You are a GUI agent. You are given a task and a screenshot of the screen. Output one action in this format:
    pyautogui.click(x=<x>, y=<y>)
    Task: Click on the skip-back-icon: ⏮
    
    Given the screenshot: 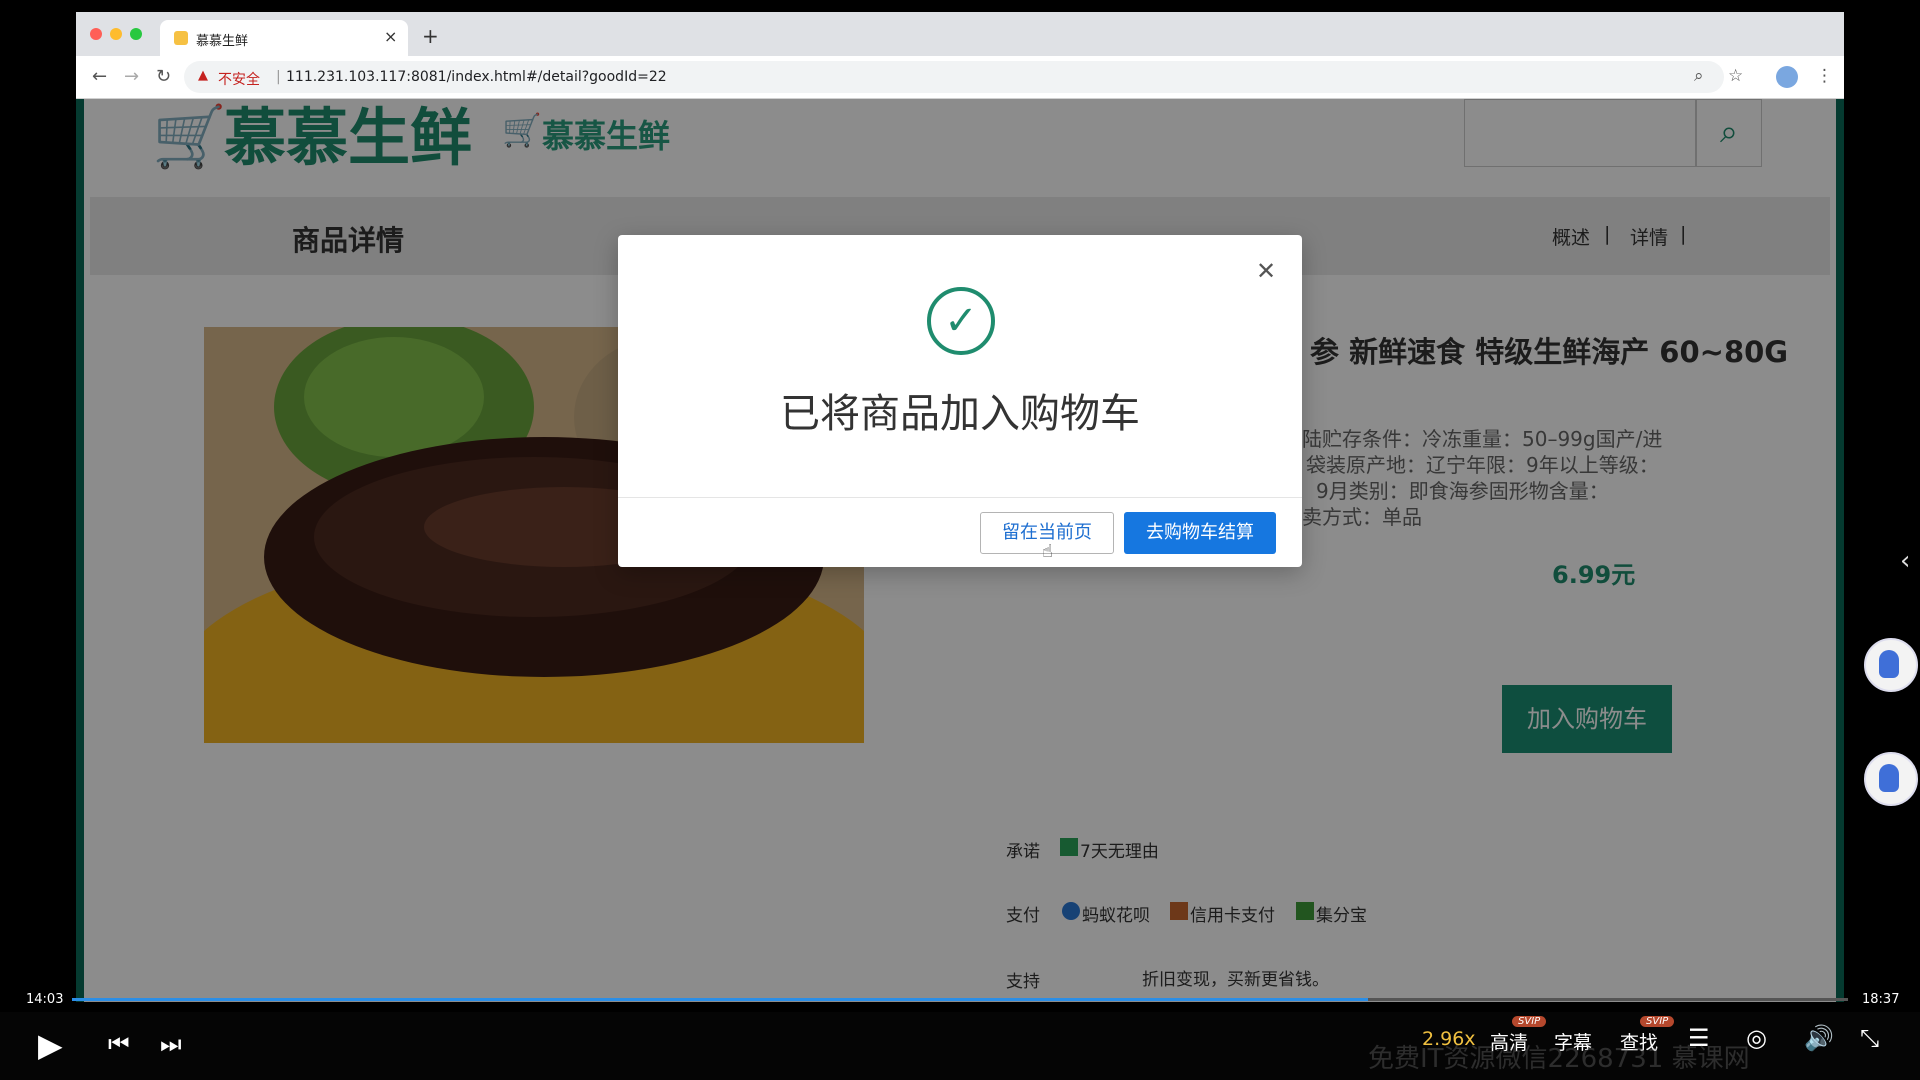 What is the action you would take?
    pyautogui.click(x=119, y=1044)
    